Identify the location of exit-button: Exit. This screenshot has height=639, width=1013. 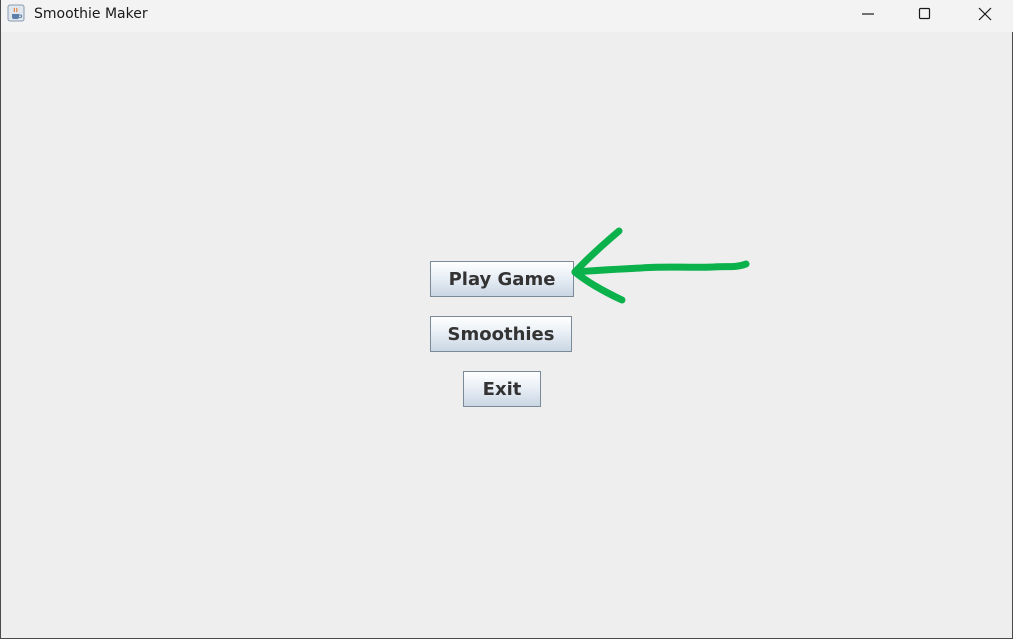
(502, 389).